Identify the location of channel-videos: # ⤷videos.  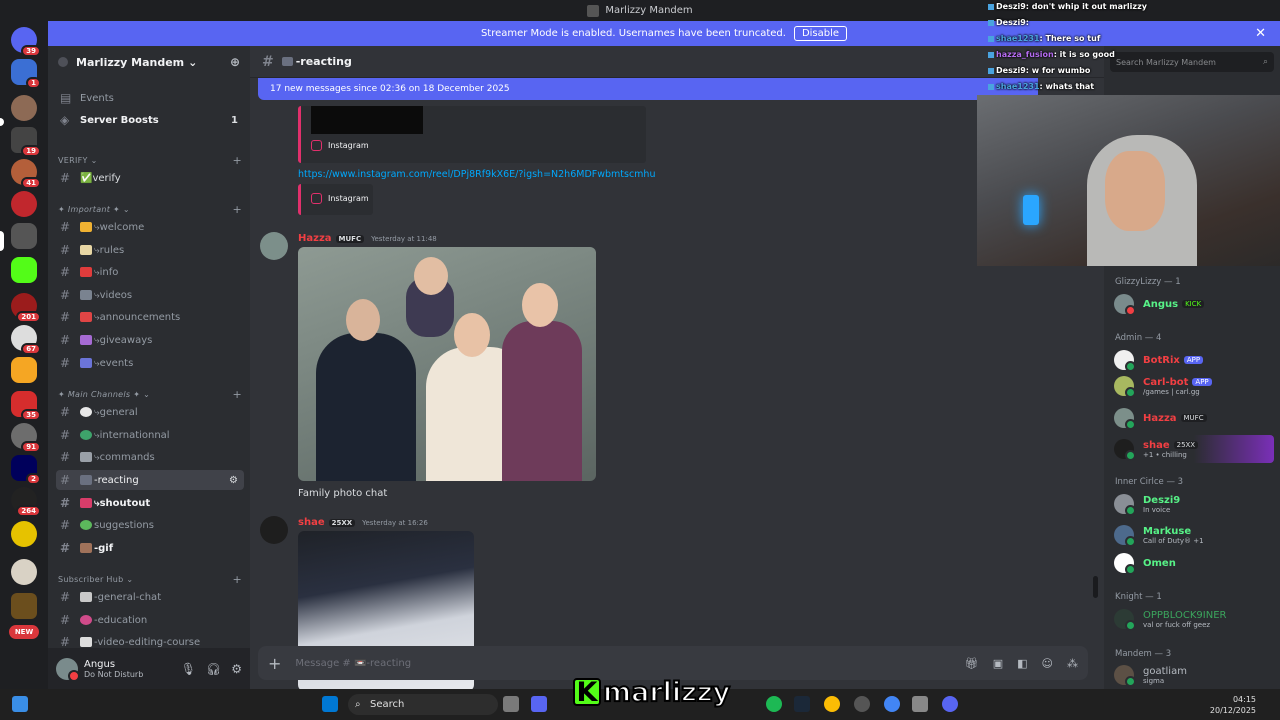
(150, 295).